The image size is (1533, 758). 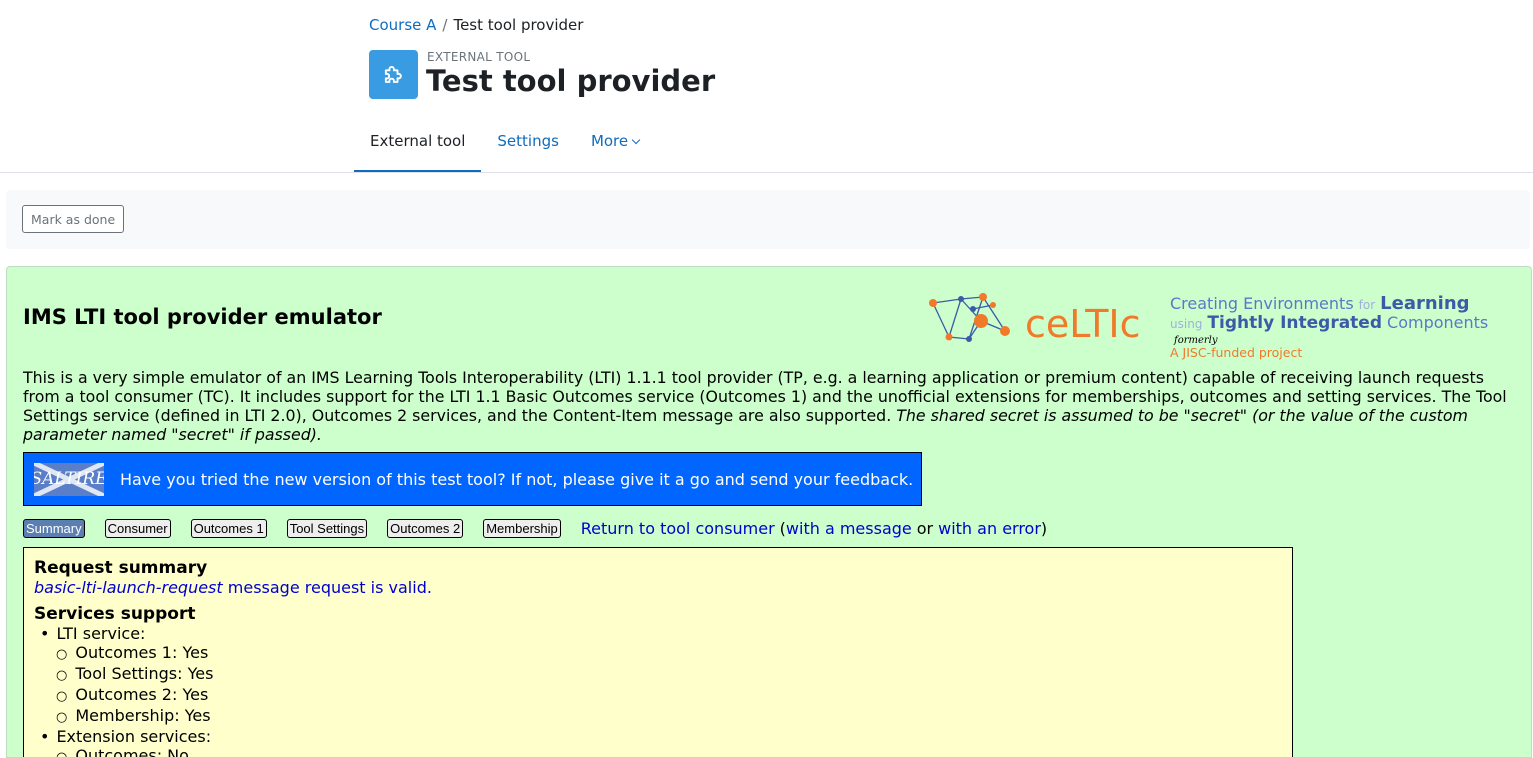 I want to click on return-to-consumer-link: Return to tool consumer, so click(x=678, y=528).